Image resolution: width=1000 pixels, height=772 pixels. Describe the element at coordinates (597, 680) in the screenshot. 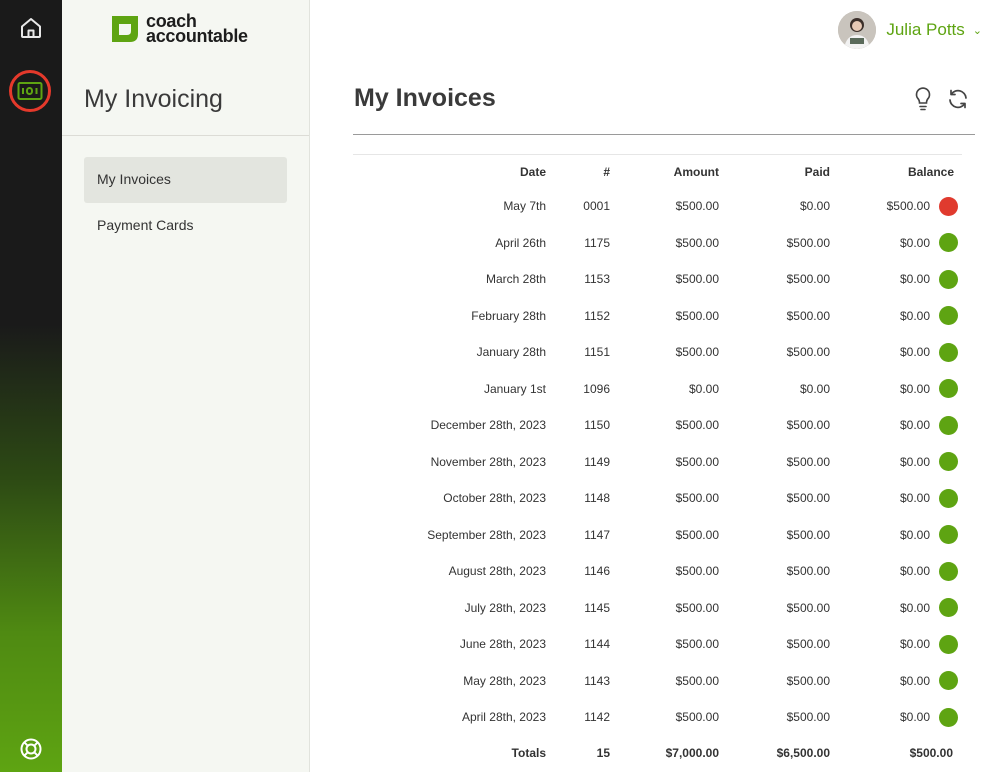

I see `invoice-number: 1143` at that location.